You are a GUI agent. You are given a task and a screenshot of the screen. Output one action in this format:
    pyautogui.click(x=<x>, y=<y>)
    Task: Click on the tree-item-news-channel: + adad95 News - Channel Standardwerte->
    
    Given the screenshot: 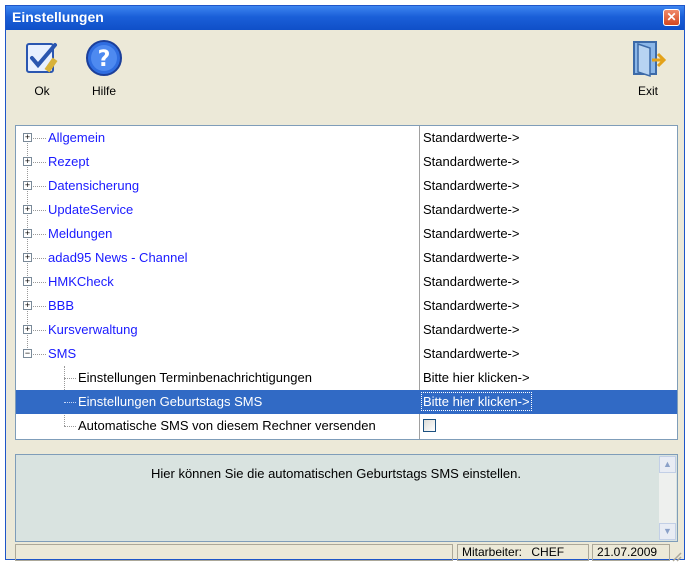 What is the action you would take?
    pyautogui.click(x=346, y=258)
    